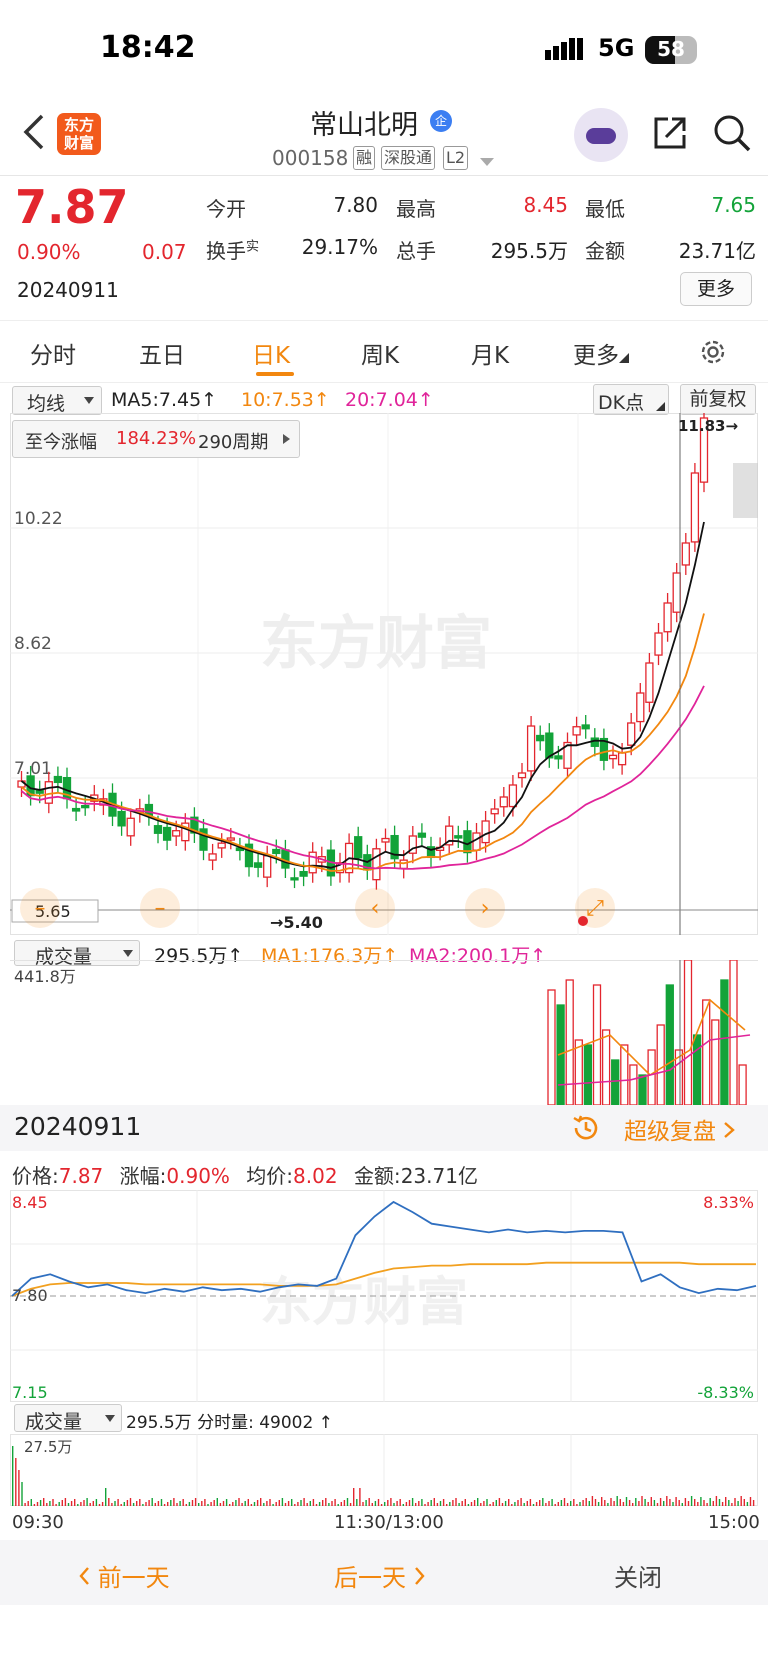  I want to click on prev-day-button: 前一天, so click(124, 1575).